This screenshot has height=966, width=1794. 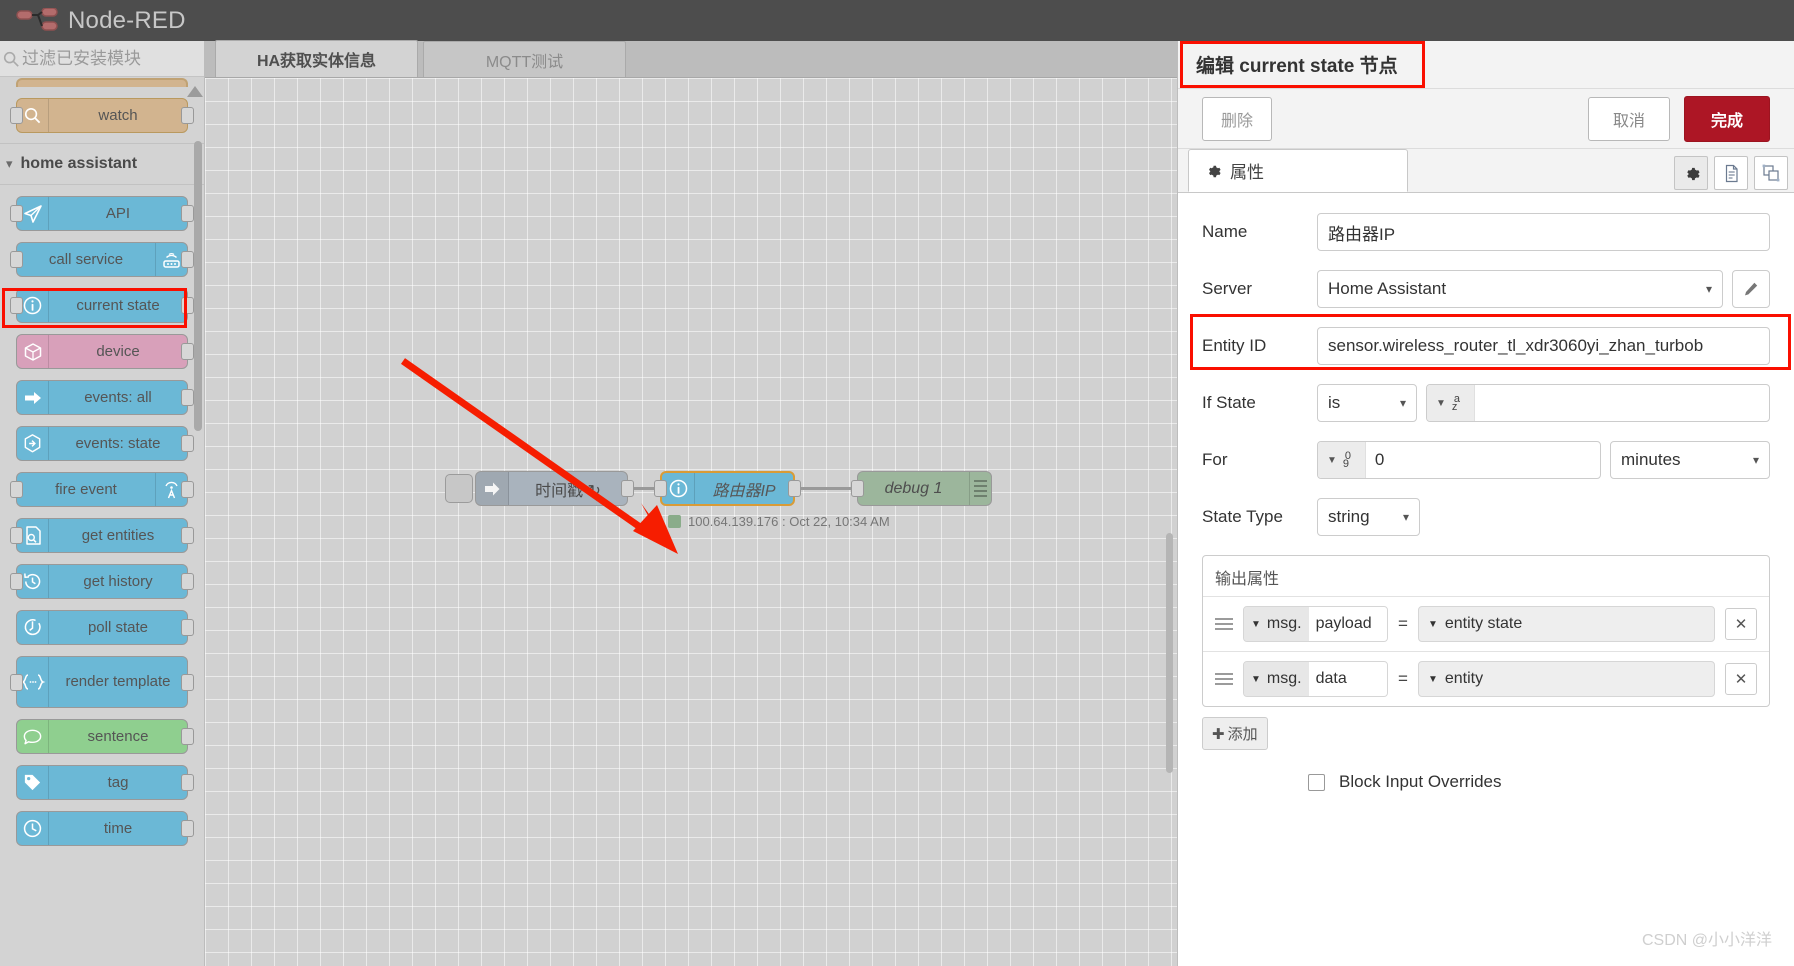 I want to click on for-units-select: minutes ▾, so click(x=1690, y=460).